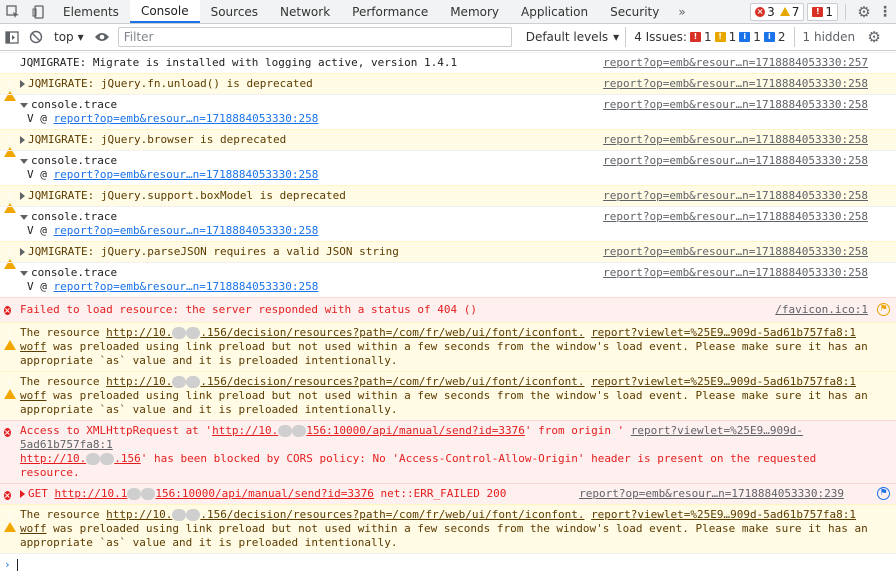 Image resolution: width=896 pixels, height=587 pixels. I want to click on link-text: http://10., so click(245, 430).